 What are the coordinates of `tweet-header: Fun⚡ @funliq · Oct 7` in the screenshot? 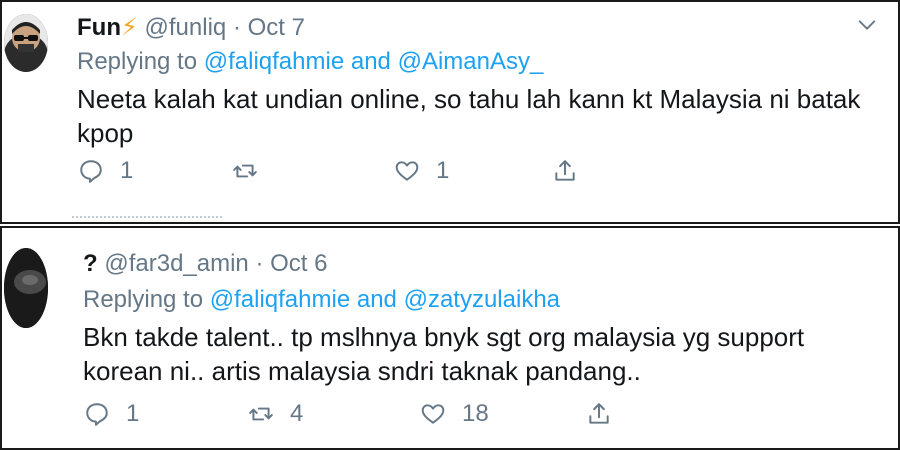 It's located at (191, 28).